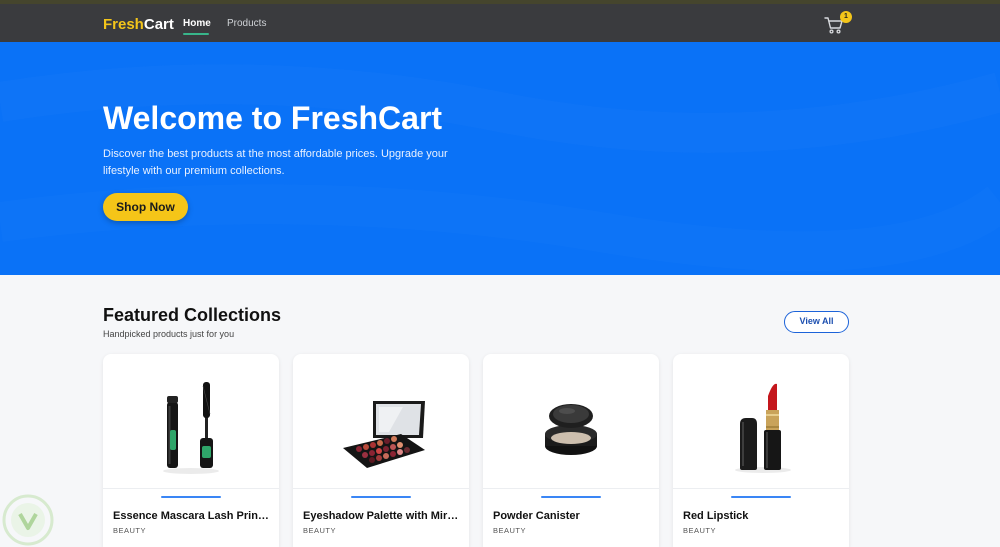  What do you see at coordinates (381, 421) in the screenshot?
I see `eyeshadow-palette-image` at bounding box center [381, 421].